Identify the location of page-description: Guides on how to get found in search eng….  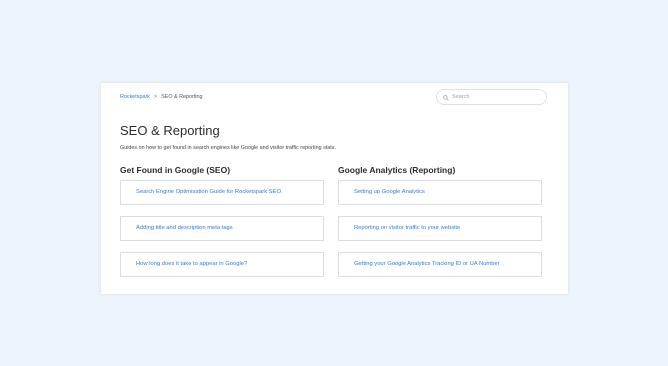
(228, 148).